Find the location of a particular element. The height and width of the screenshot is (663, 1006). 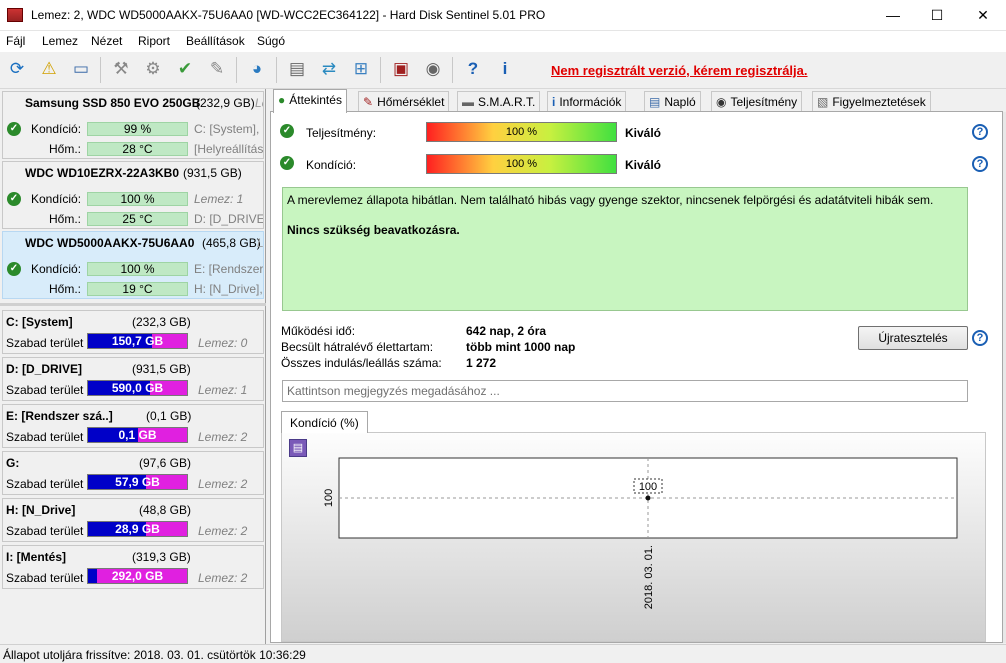

temp-bar: 28 °C is located at coordinates (137, 149).